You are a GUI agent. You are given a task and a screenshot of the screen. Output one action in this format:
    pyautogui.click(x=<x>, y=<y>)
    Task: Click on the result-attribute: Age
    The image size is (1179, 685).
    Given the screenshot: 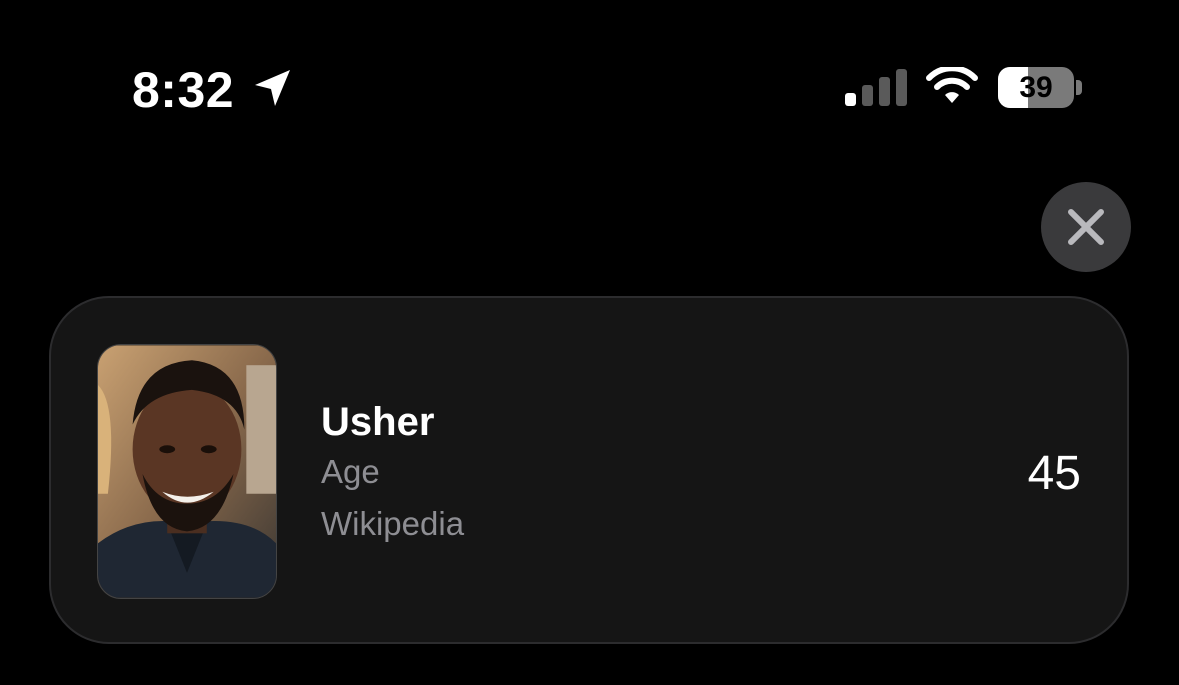 What is the action you would take?
    pyautogui.click(x=350, y=471)
    